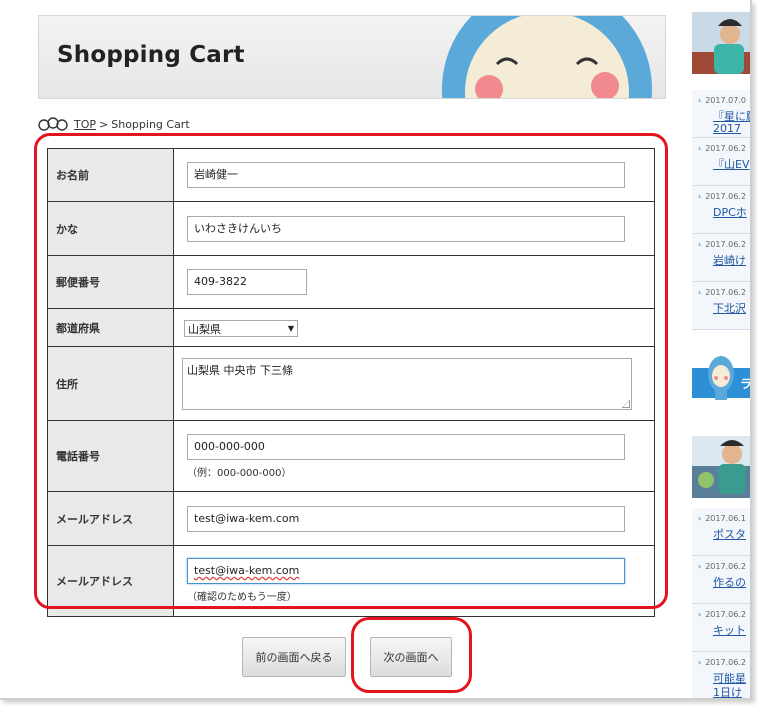 This screenshot has width=758, height=706. Describe the element at coordinates (110, 327) in the screenshot. I see `prefecture-label: 都道府県` at that location.